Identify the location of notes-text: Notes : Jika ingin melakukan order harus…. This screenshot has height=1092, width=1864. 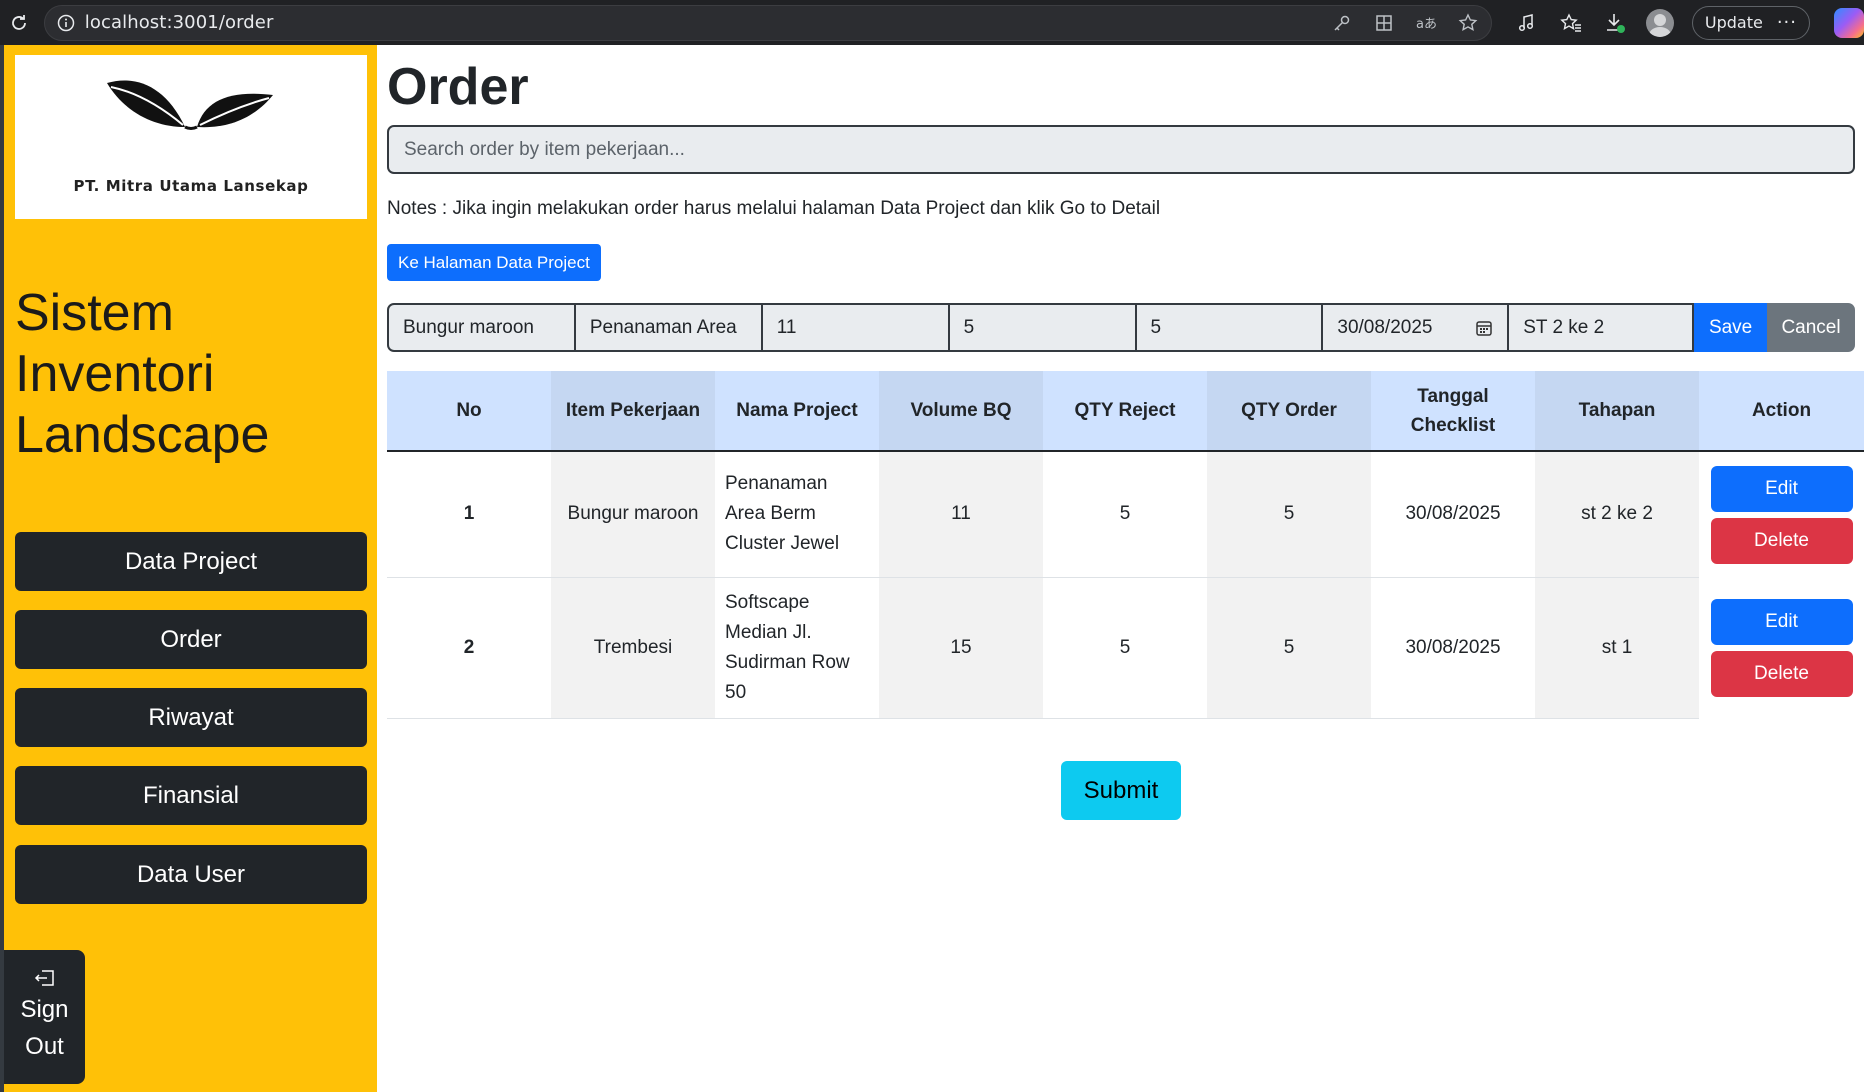
(774, 208).